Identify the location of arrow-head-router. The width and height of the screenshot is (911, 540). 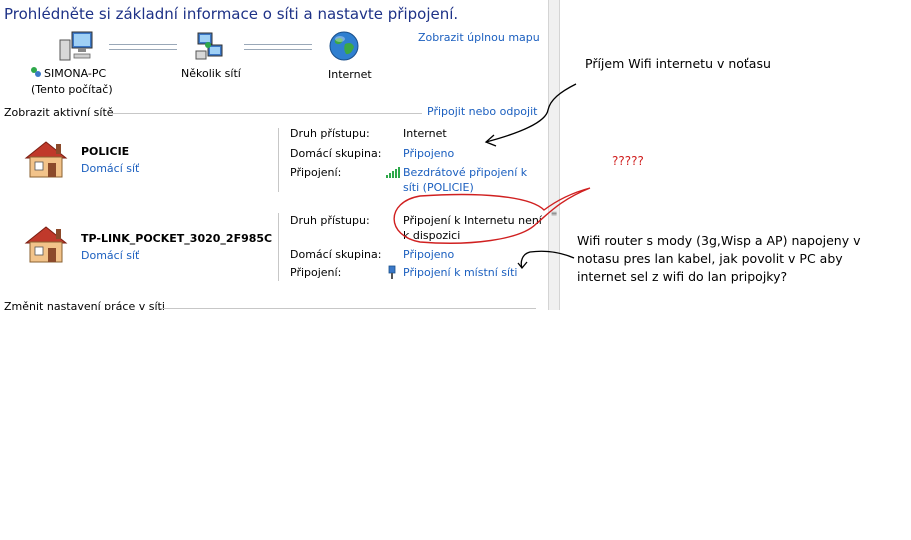
(522, 265).